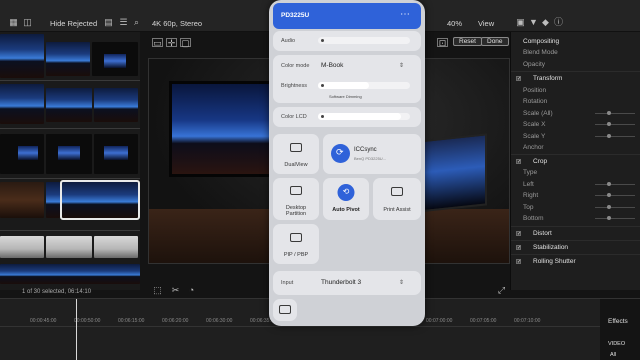 The image size is (640, 360). I want to click on zoom-level: 40%, so click(454, 23).